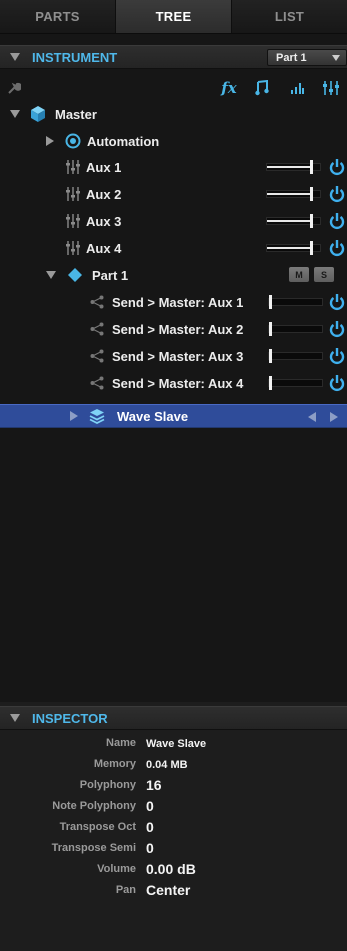  Describe the element at coordinates (104, 194) in the screenshot. I see `tree-label-aux: Aux 2` at that location.